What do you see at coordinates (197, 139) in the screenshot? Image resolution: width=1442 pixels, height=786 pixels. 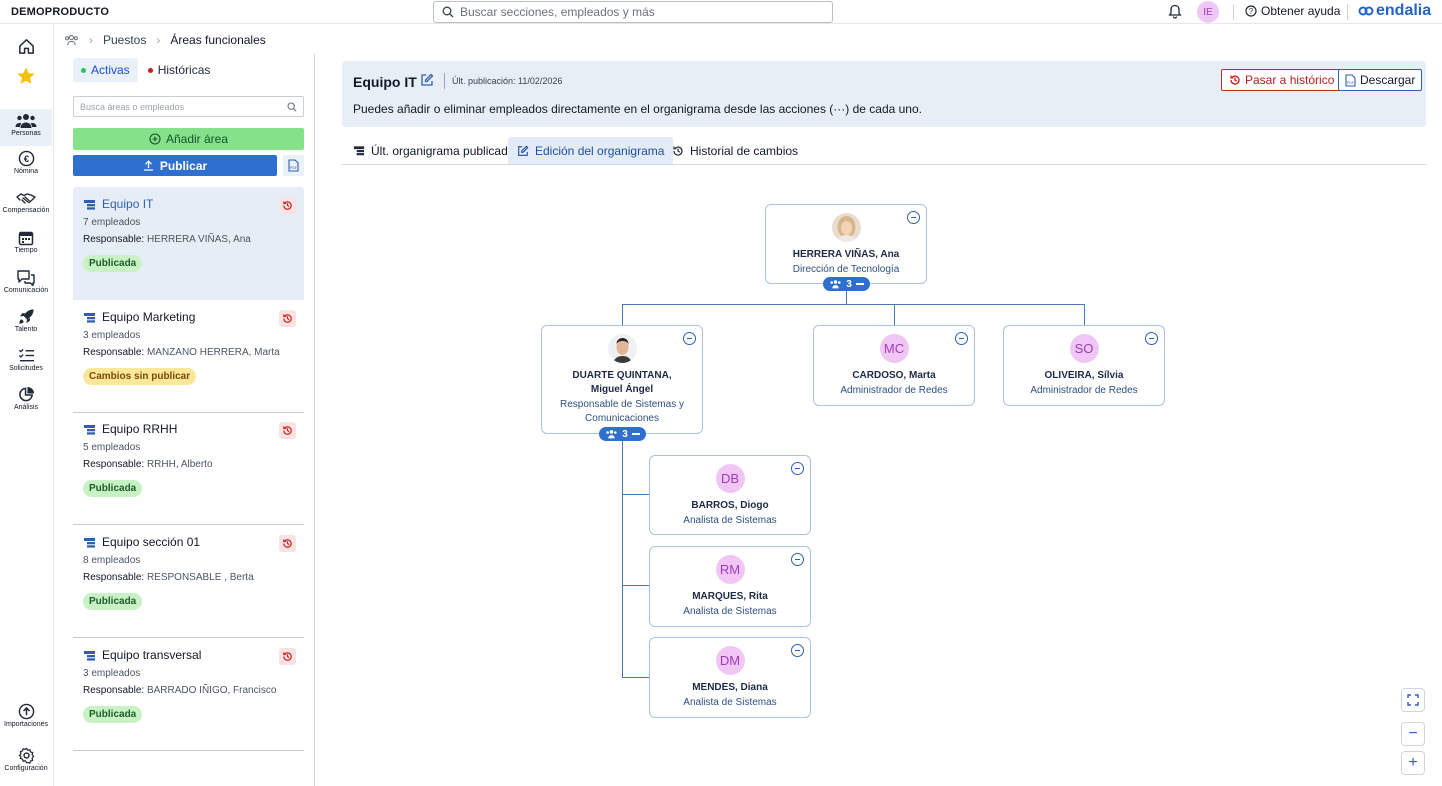 I see `add-area-label: Añadir área` at bounding box center [197, 139].